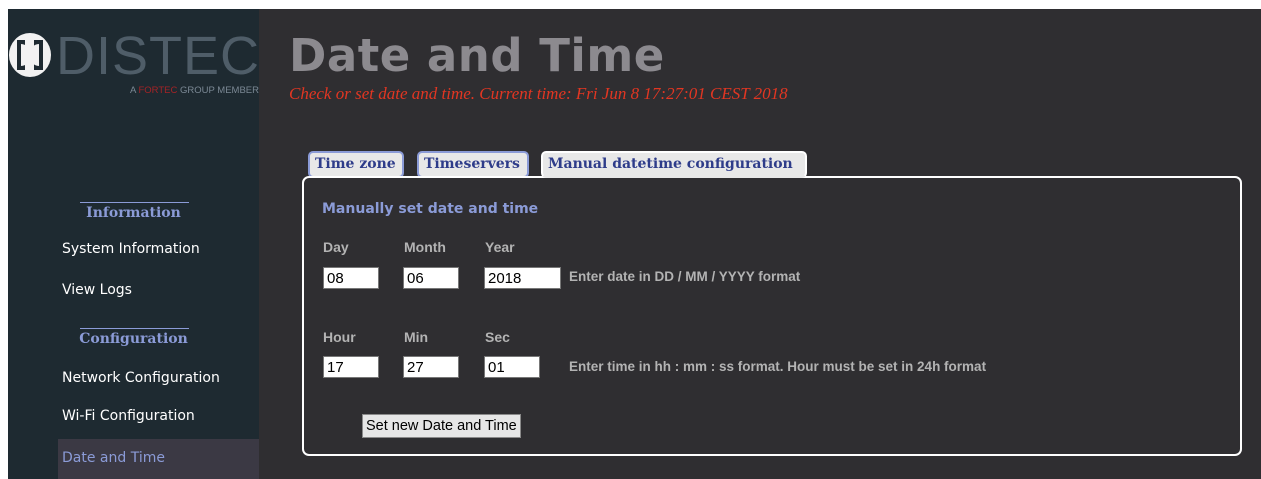  What do you see at coordinates (473, 164) in the screenshot?
I see `tab-timeservers: Timeservers` at bounding box center [473, 164].